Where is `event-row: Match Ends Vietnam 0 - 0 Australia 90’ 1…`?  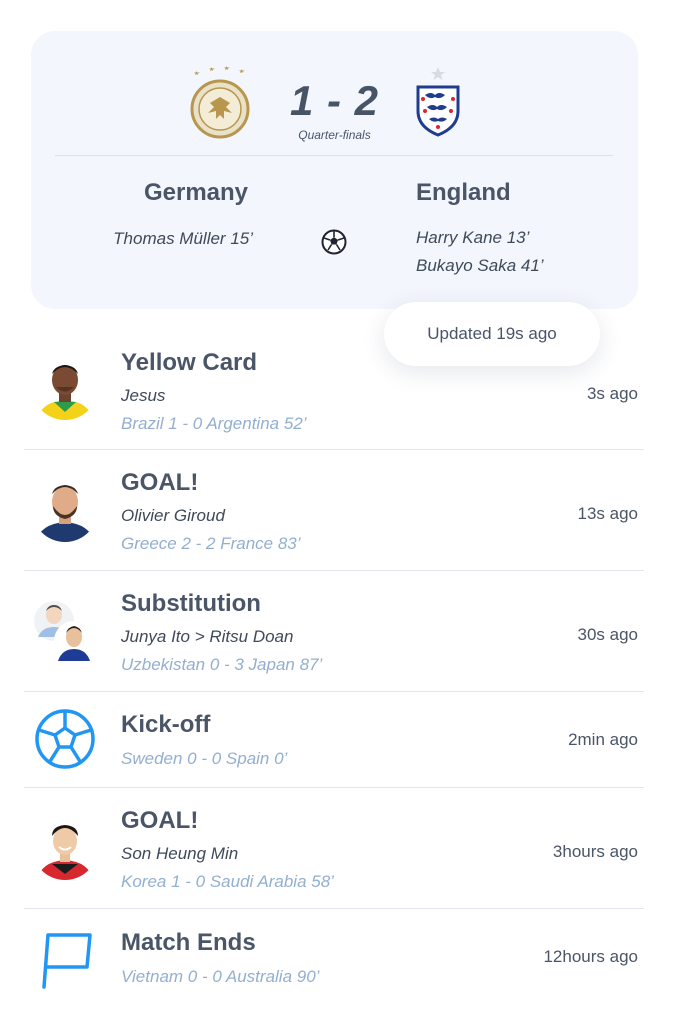
event-row: Match Ends Vietnam 0 - 0 Australia 90’ 1… is located at coordinates (334, 959).